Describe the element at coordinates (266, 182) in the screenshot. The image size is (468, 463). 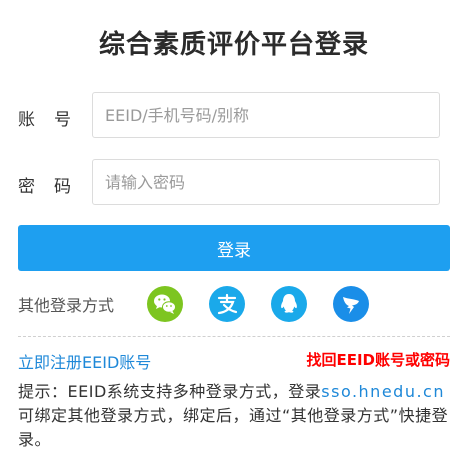
I see `password-input` at that location.